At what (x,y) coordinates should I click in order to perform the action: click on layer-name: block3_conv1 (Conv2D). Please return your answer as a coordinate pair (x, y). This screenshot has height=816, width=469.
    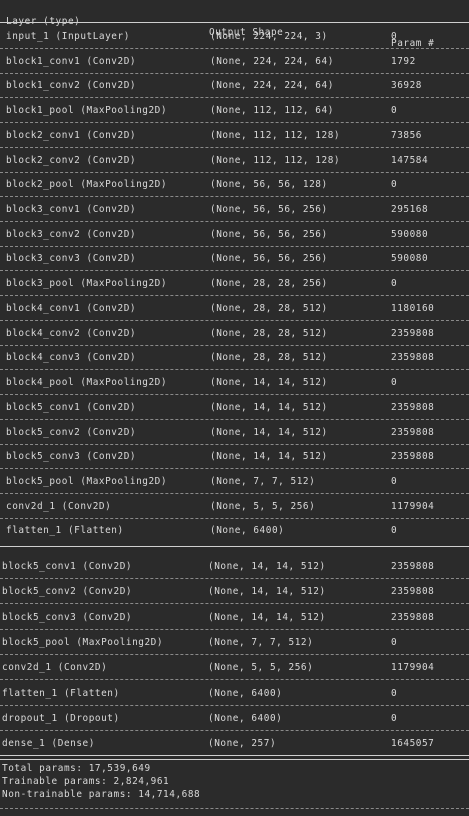
    Looking at the image, I should click on (71, 210).